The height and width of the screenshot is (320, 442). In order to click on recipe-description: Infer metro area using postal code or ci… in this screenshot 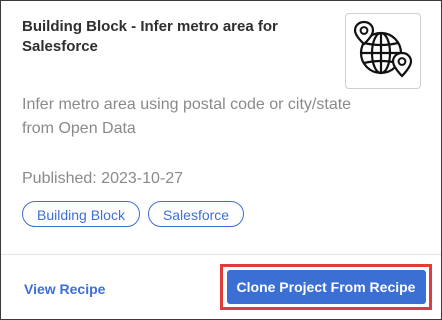, I will do `click(187, 116)`.